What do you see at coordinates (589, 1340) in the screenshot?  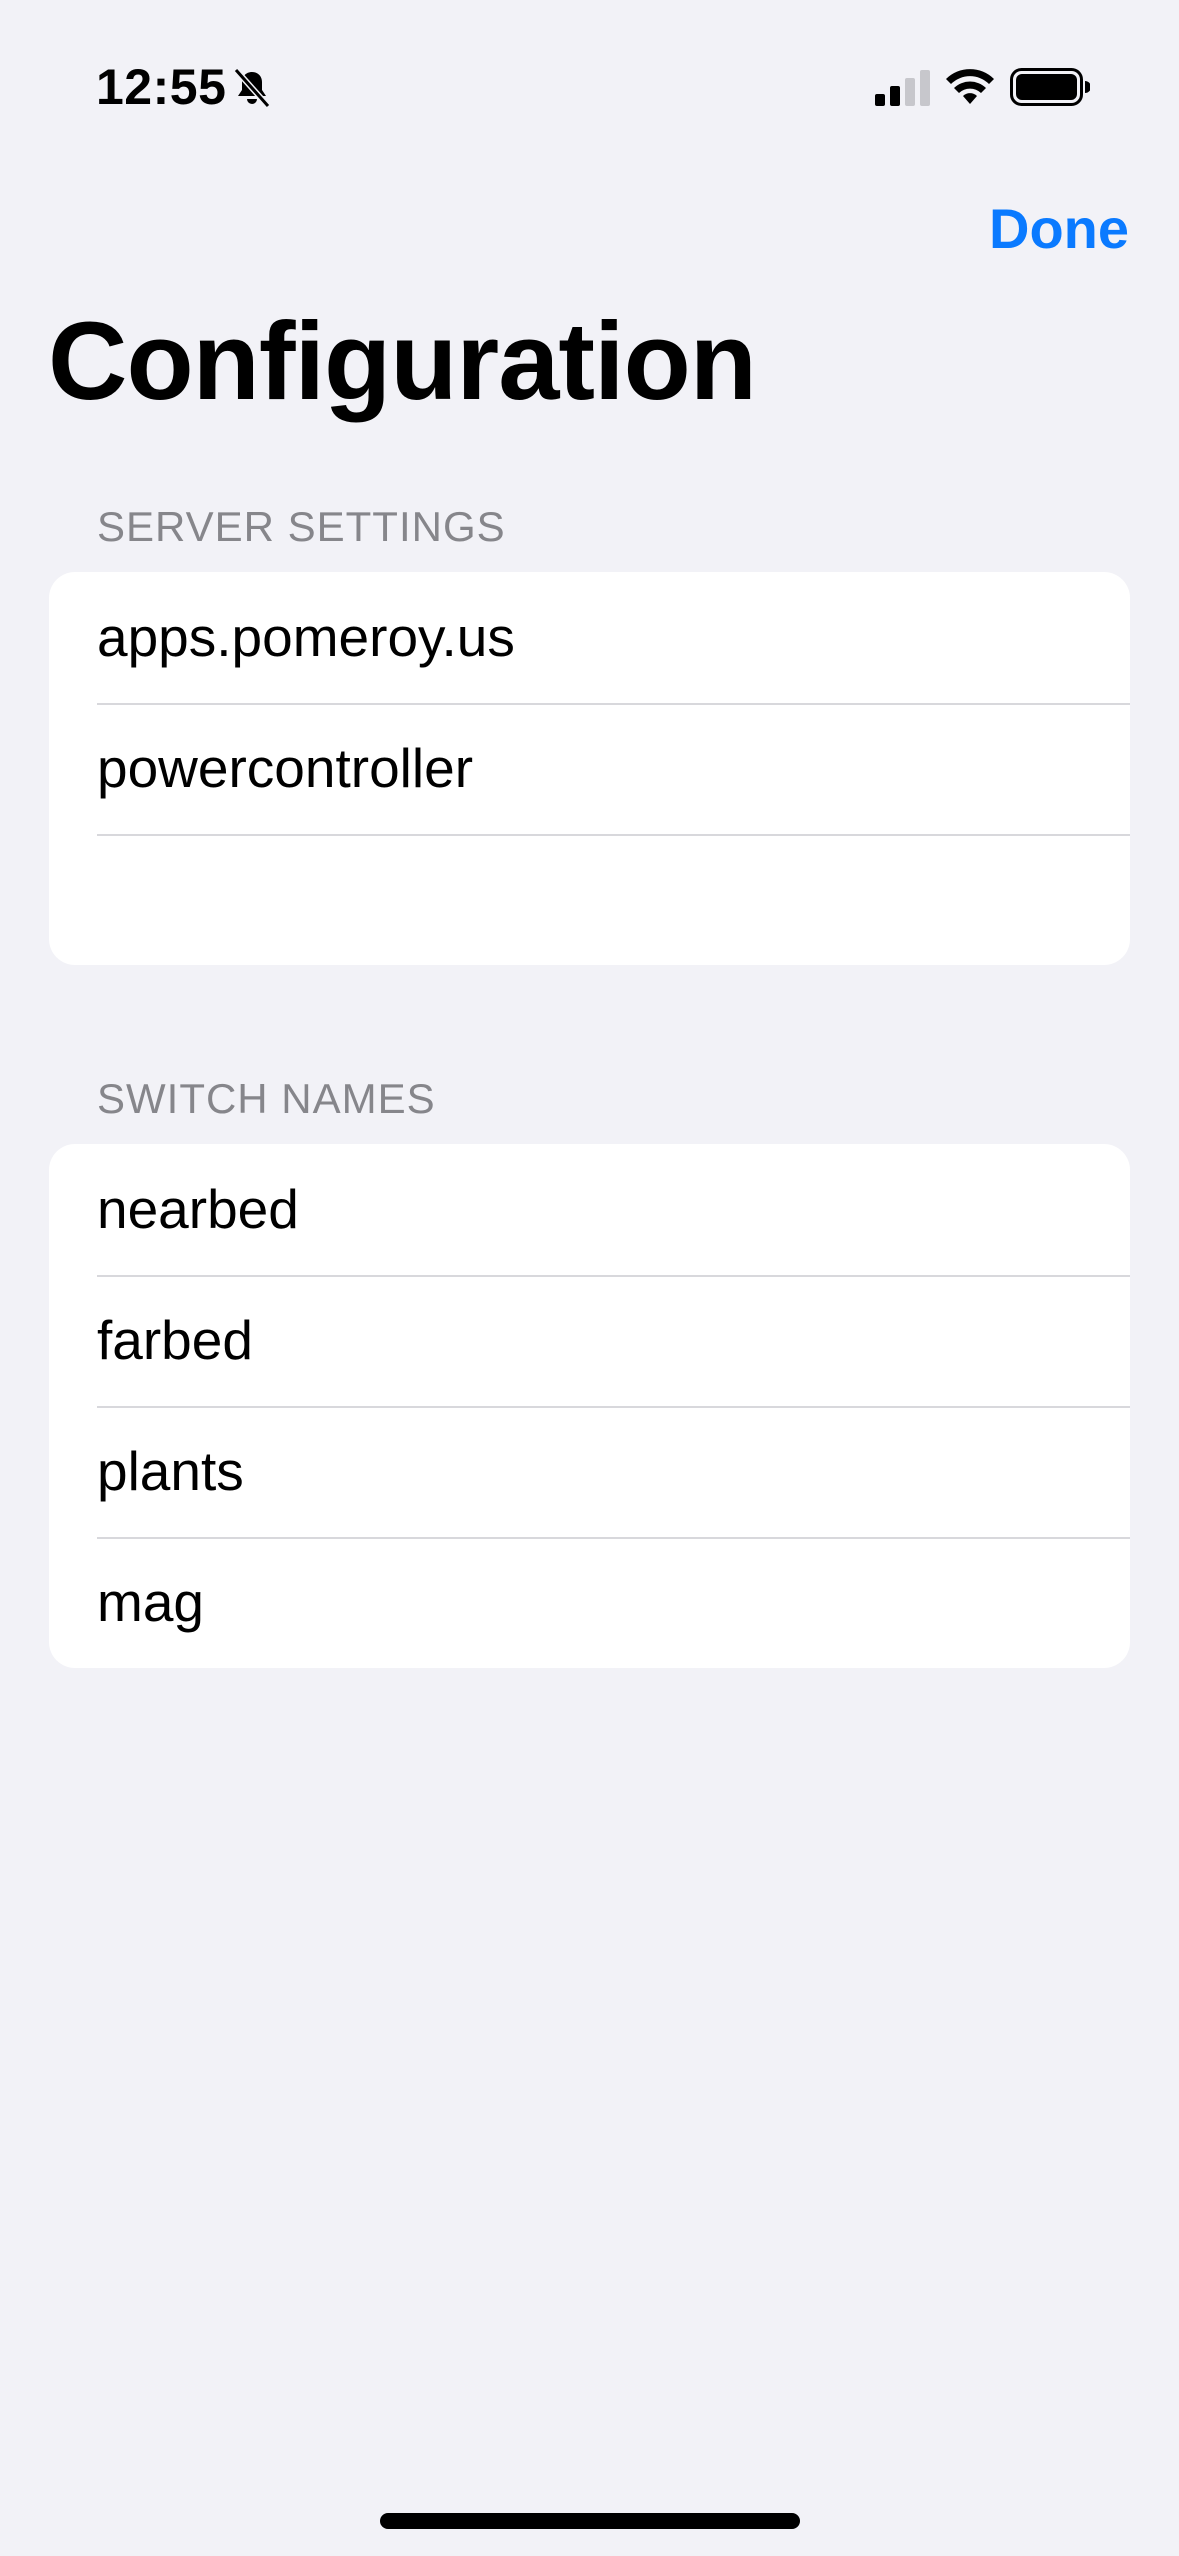 I see `switch-name-field: farbed` at bounding box center [589, 1340].